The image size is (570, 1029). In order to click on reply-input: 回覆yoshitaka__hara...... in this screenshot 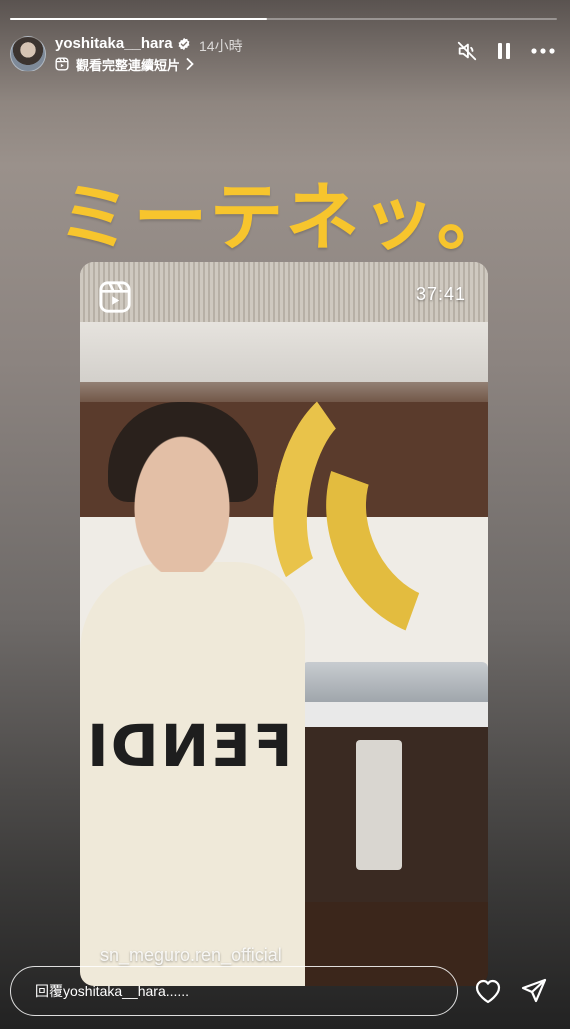, I will do `click(234, 991)`.